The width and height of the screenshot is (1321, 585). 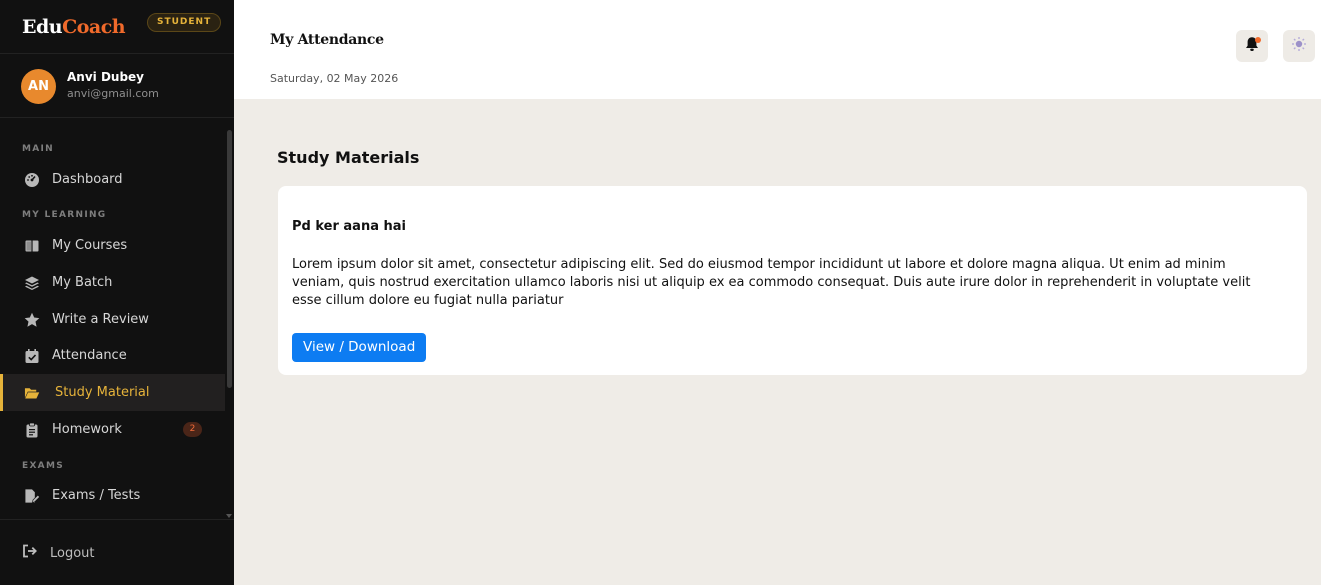 I want to click on star-icon, so click(x=32, y=320).